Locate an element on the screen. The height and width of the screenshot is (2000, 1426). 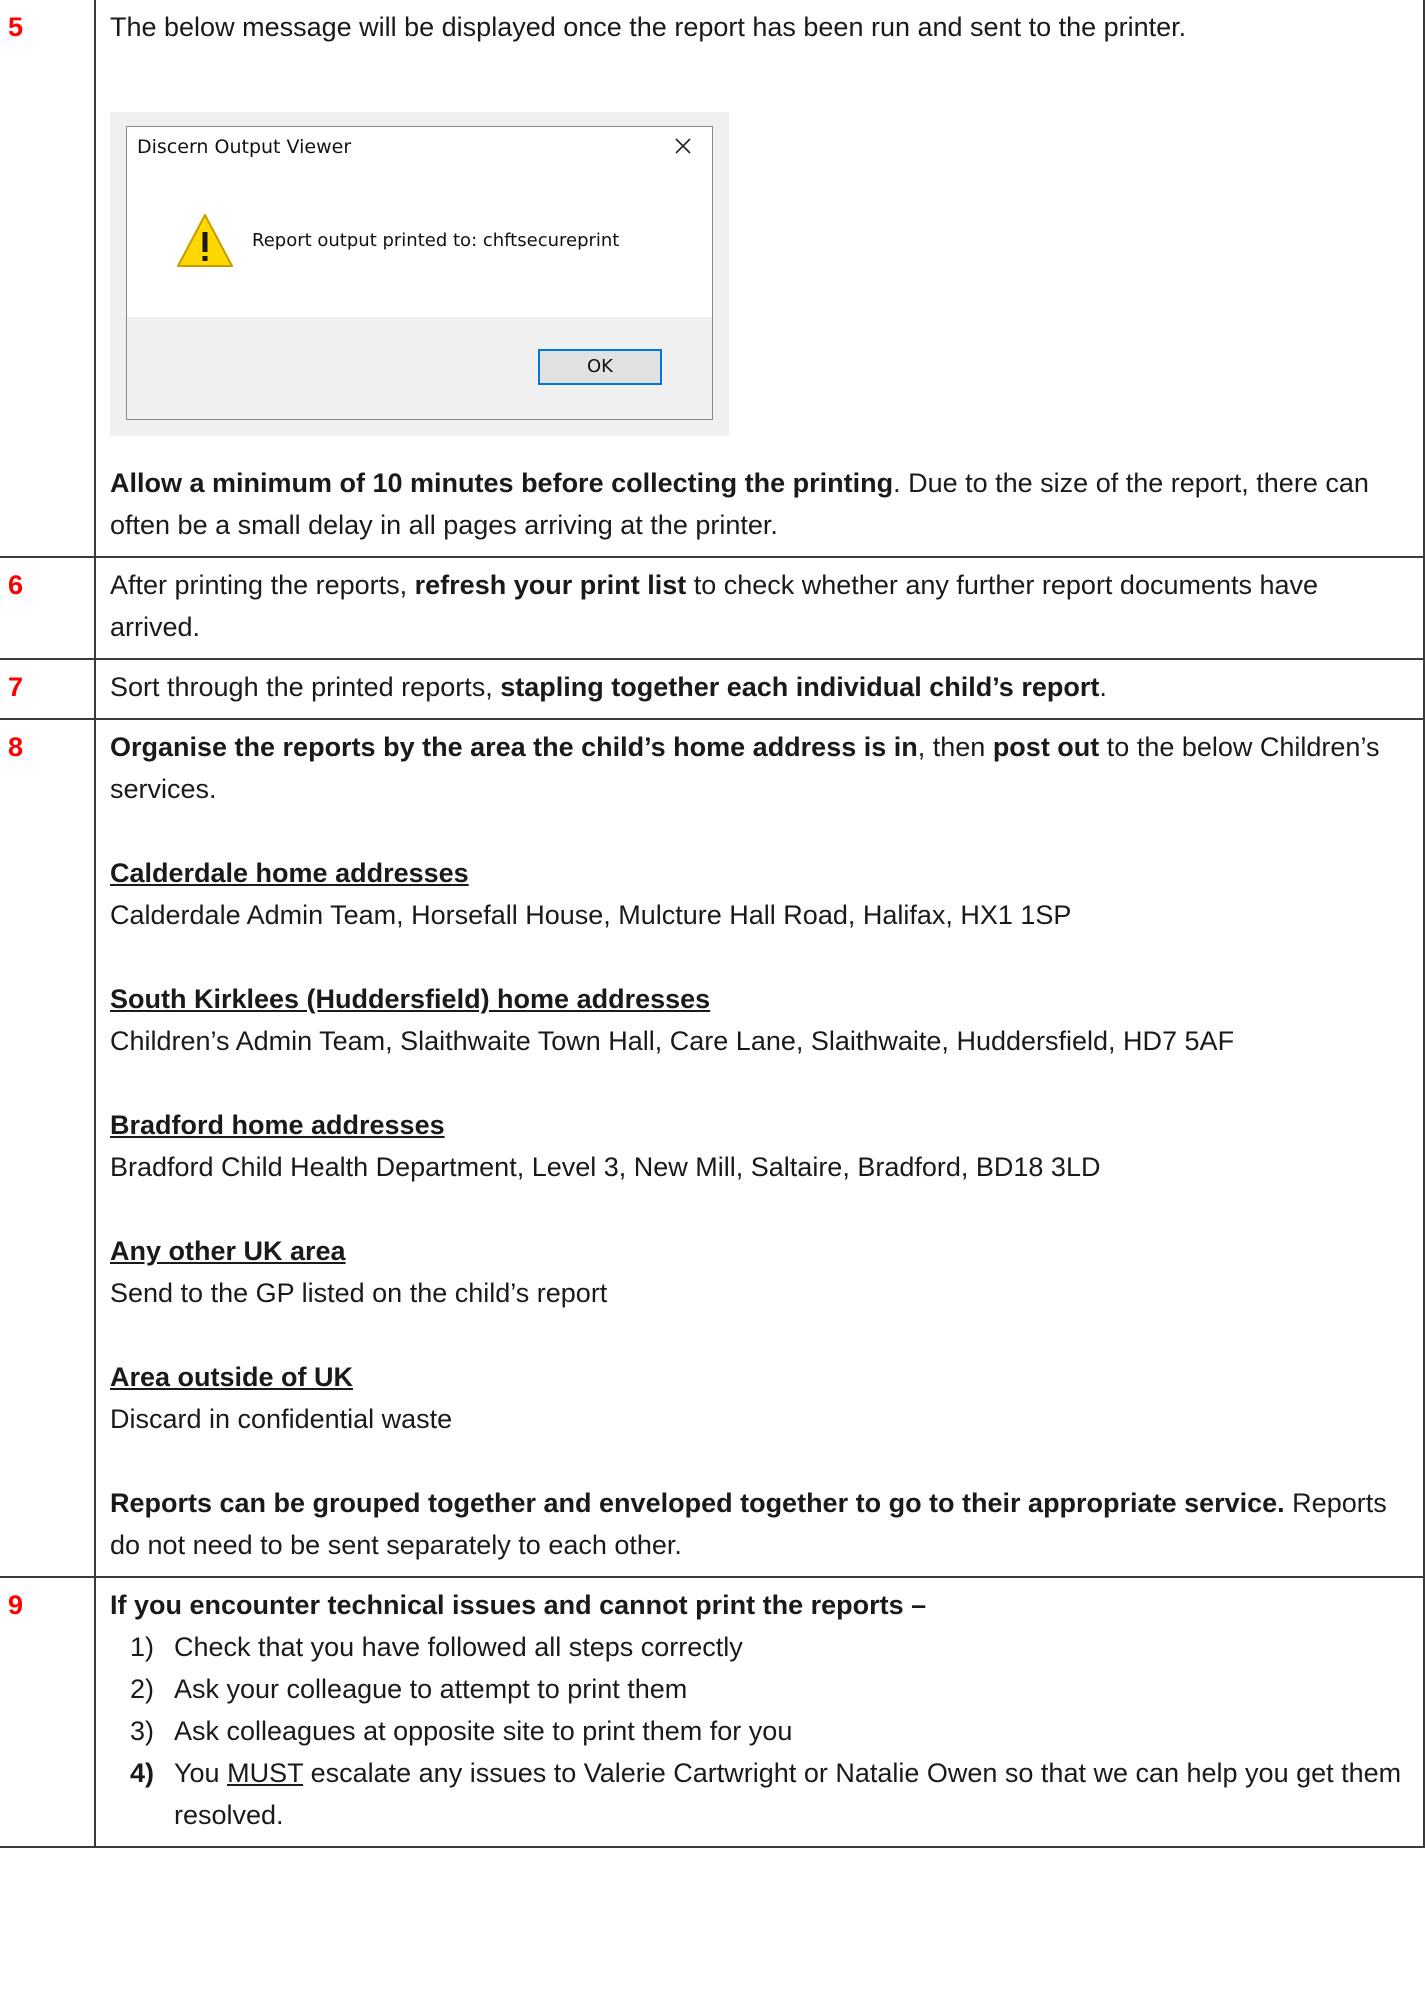
step-text: After printing the reports, is located at coordinates (262, 585).